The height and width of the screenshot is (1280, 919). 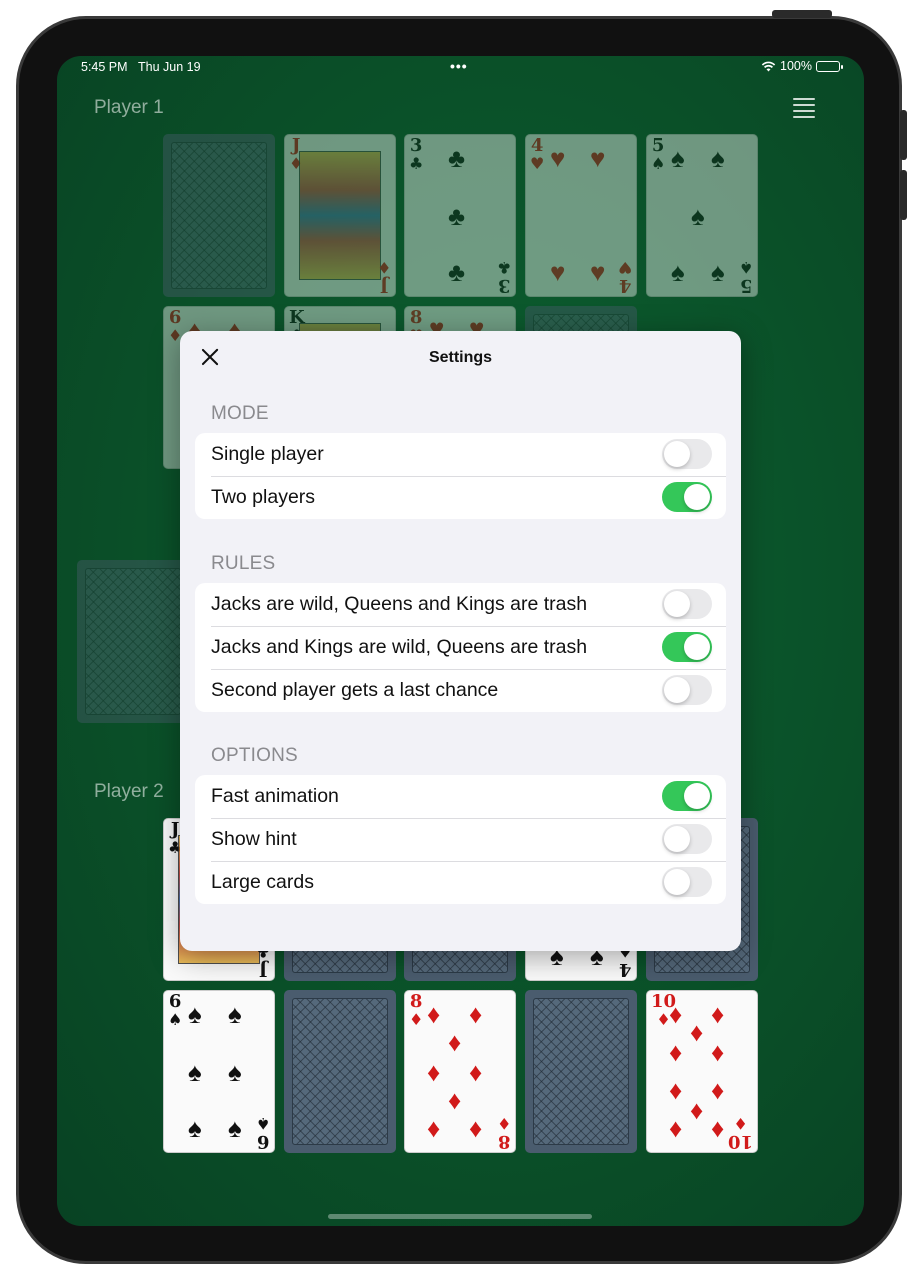 What do you see at coordinates (254, 755) in the screenshot?
I see `section-header-options: OPTIONS` at bounding box center [254, 755].